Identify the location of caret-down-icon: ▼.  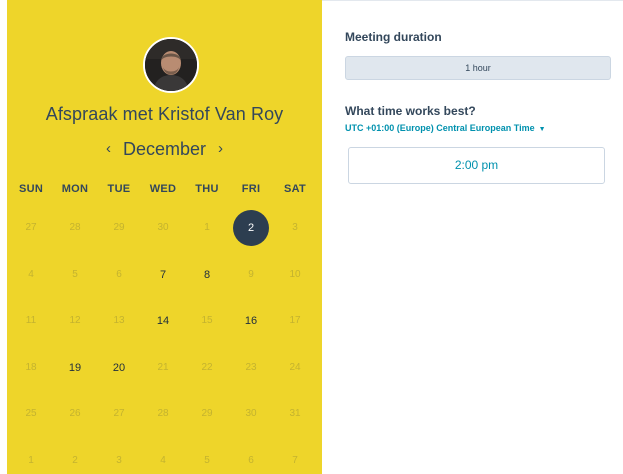
(542, 129).